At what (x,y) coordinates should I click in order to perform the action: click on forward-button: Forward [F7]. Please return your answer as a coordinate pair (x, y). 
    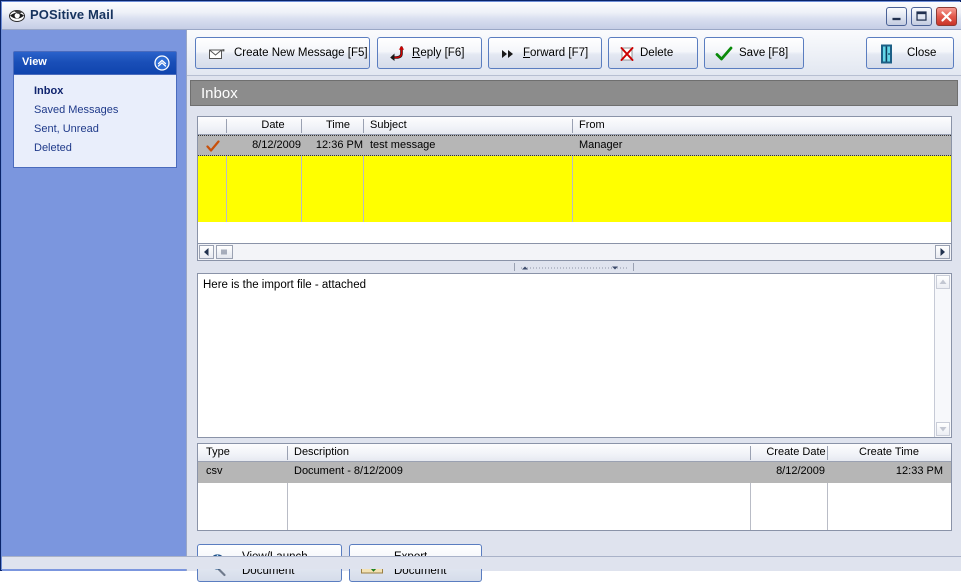
    Looking at the image, I should click on (545, 53).